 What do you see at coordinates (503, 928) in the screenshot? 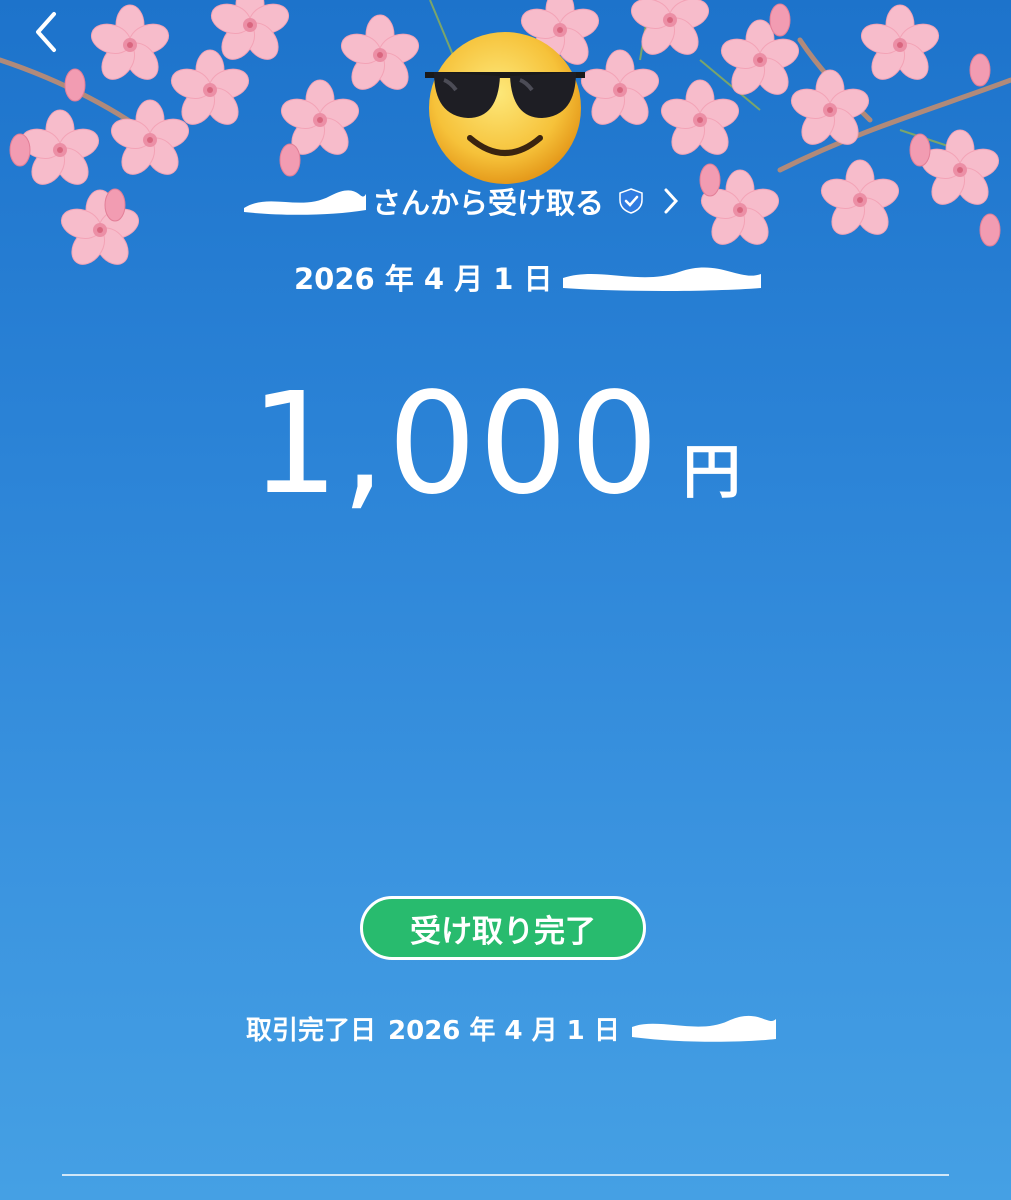
I see `status-badge: 受け取り完了` at bounding box center [503, 928].